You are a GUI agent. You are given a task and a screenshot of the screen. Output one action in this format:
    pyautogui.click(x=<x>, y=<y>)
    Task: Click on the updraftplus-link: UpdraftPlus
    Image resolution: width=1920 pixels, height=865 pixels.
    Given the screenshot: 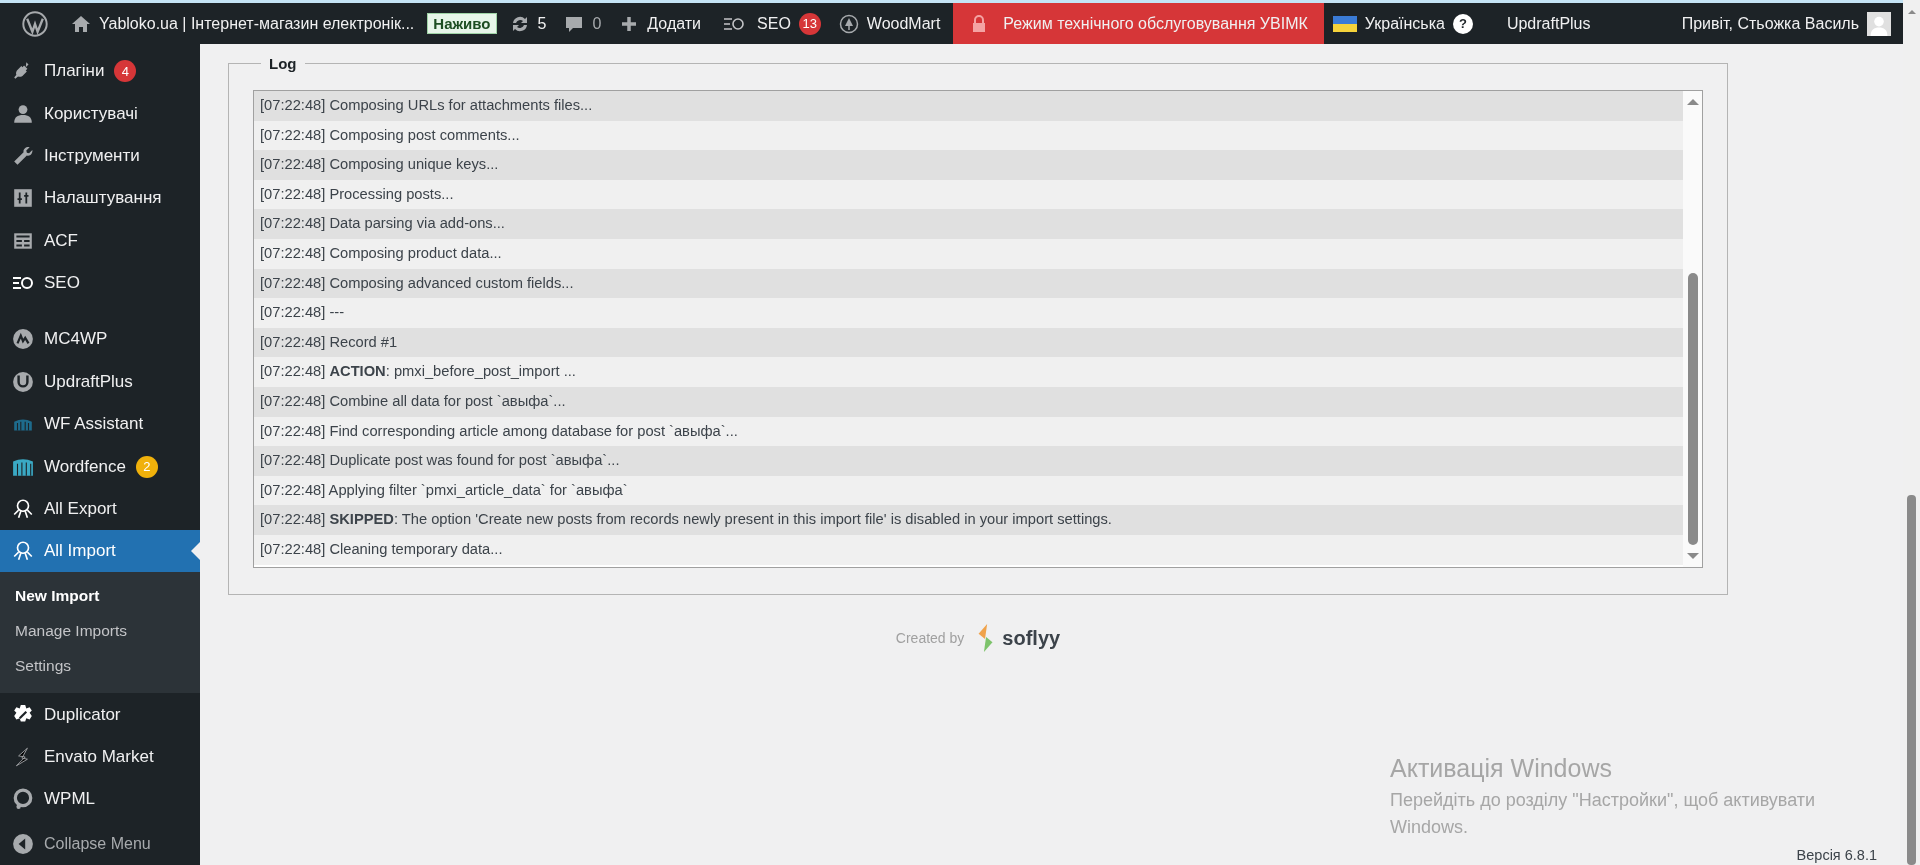 What is the action you would take?
    pyautogui.click(x=1548, y=23)
    